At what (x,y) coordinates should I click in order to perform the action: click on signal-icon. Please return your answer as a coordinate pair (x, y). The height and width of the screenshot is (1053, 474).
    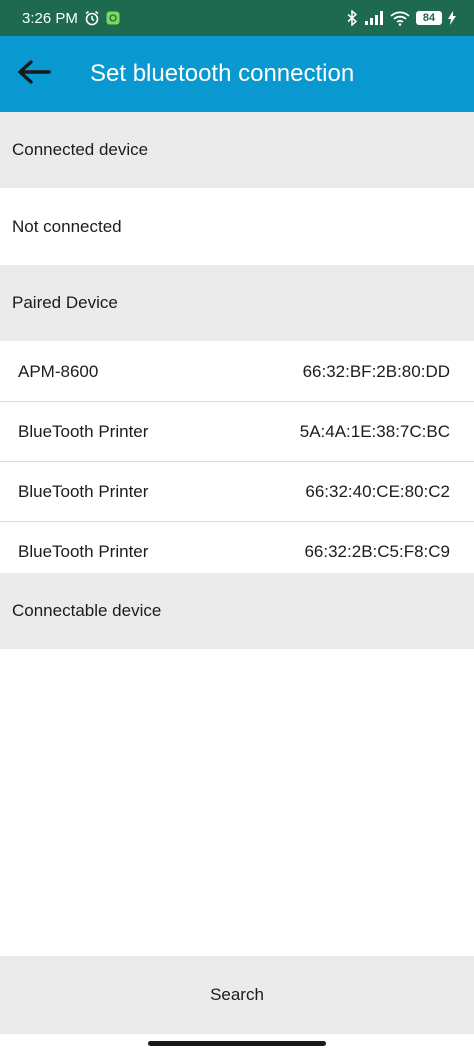
    Looking at the image, I should click on (374, 18).